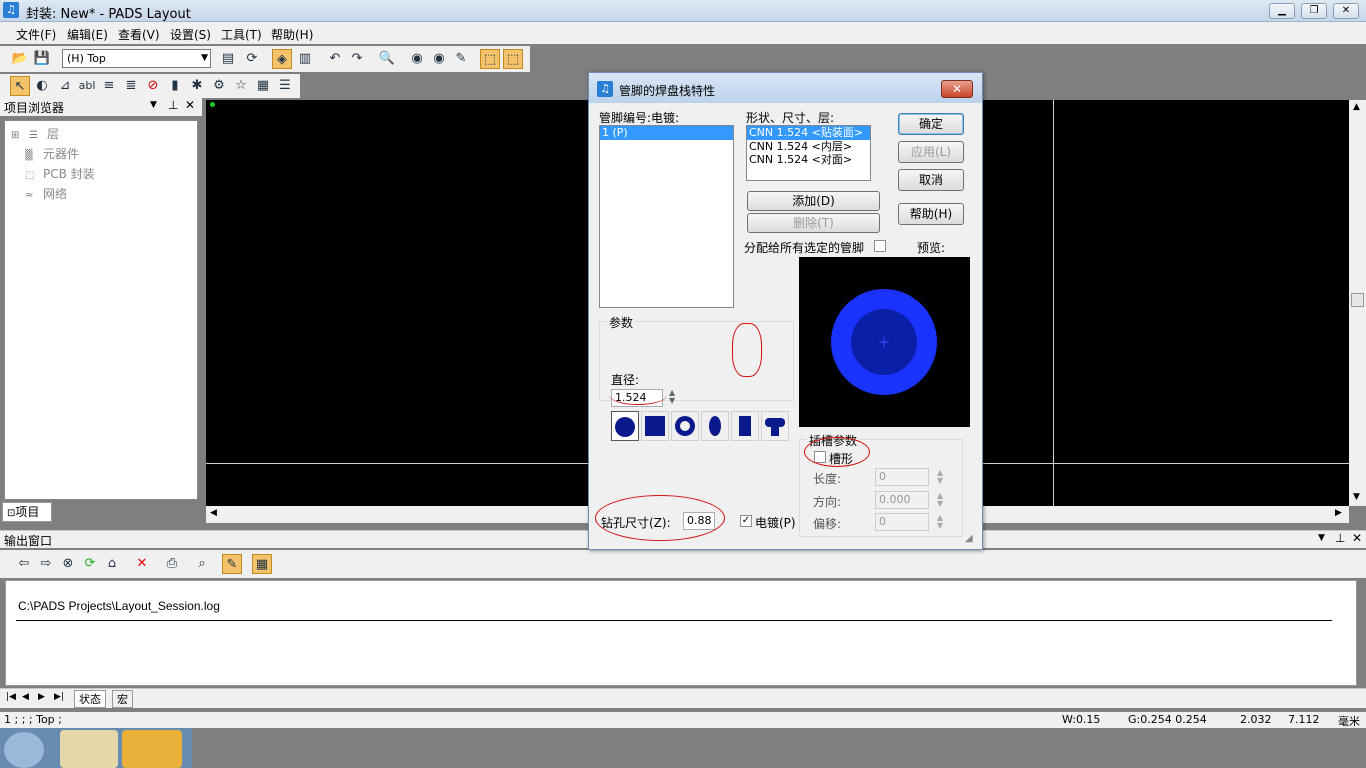 This screenshot has width=1366, height=768. Describe the element at coordinates (490, 59) in the screenshot. I see `mode-icon-1: ⬚` at that location.